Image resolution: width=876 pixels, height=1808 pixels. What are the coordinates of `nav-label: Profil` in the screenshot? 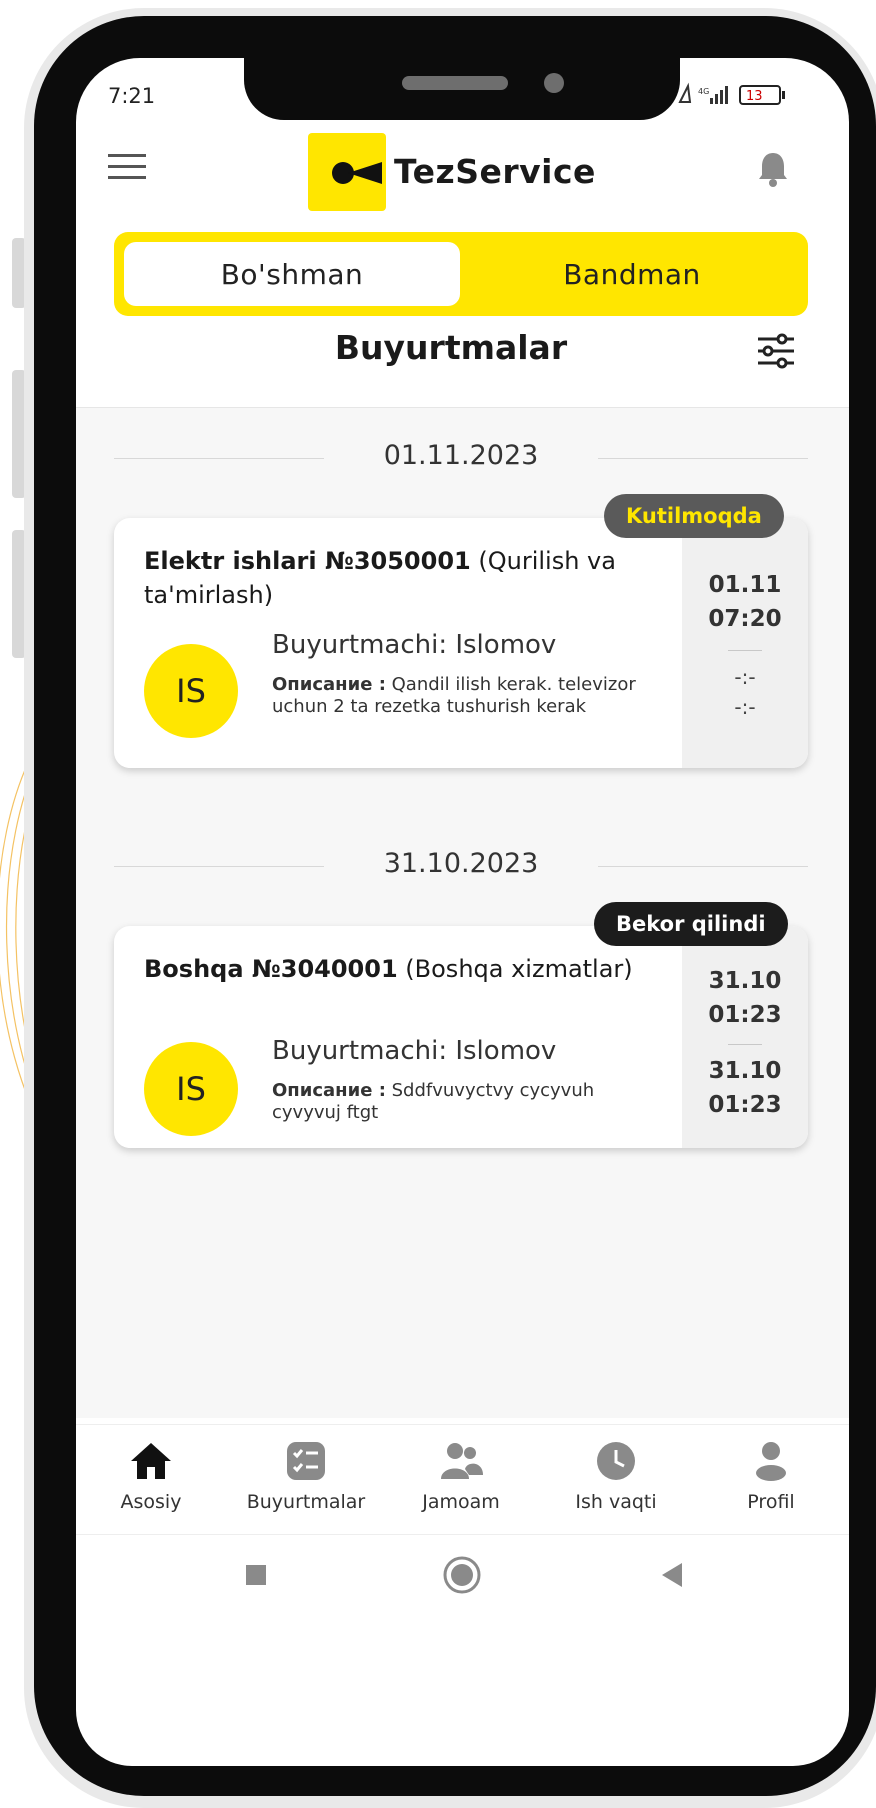 It's located at (771, 1502).